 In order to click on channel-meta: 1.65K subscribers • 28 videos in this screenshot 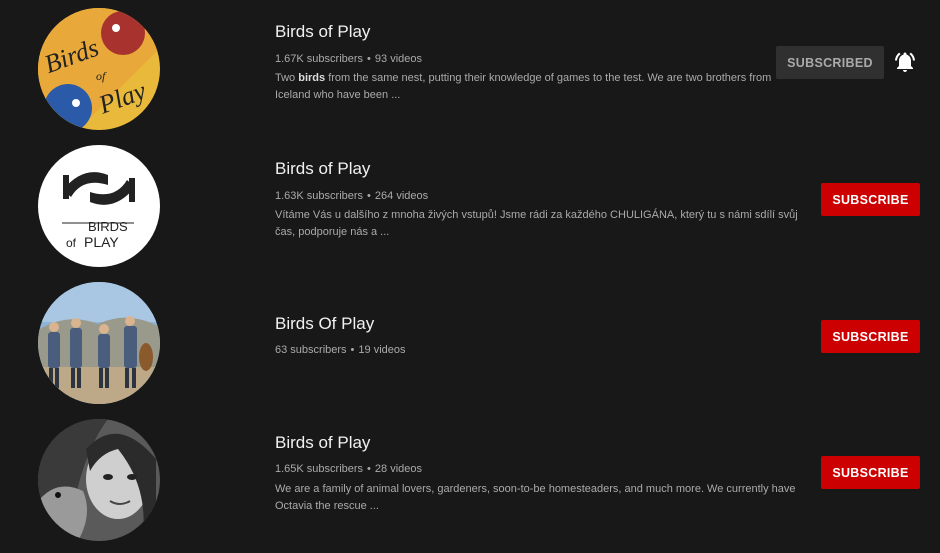, I will do `click(348, 469)`.